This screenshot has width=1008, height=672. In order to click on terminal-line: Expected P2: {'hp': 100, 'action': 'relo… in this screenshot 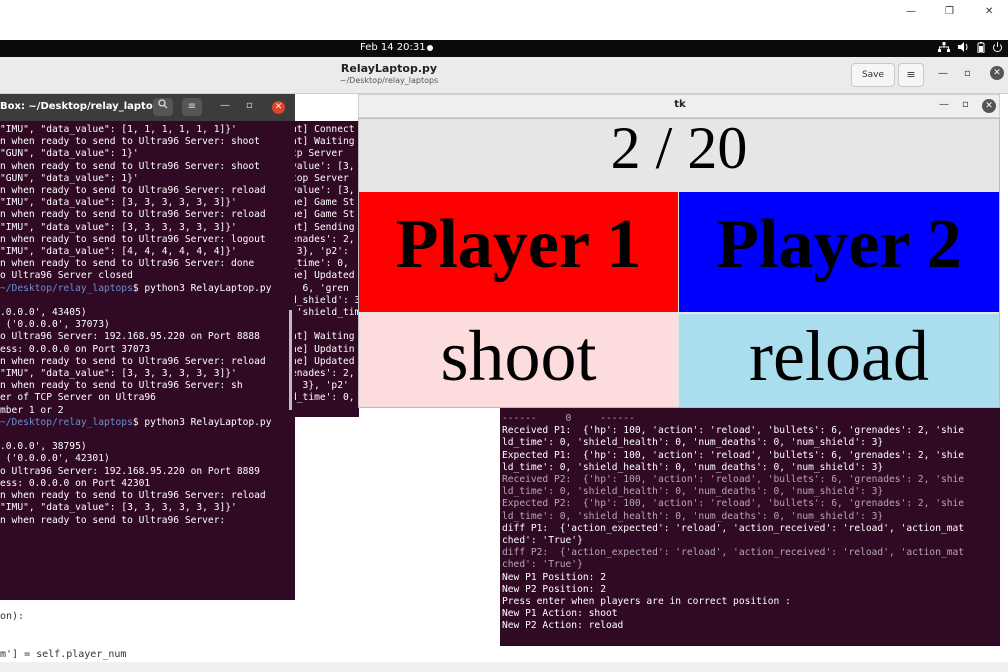, I will do `click(733, 504)`.